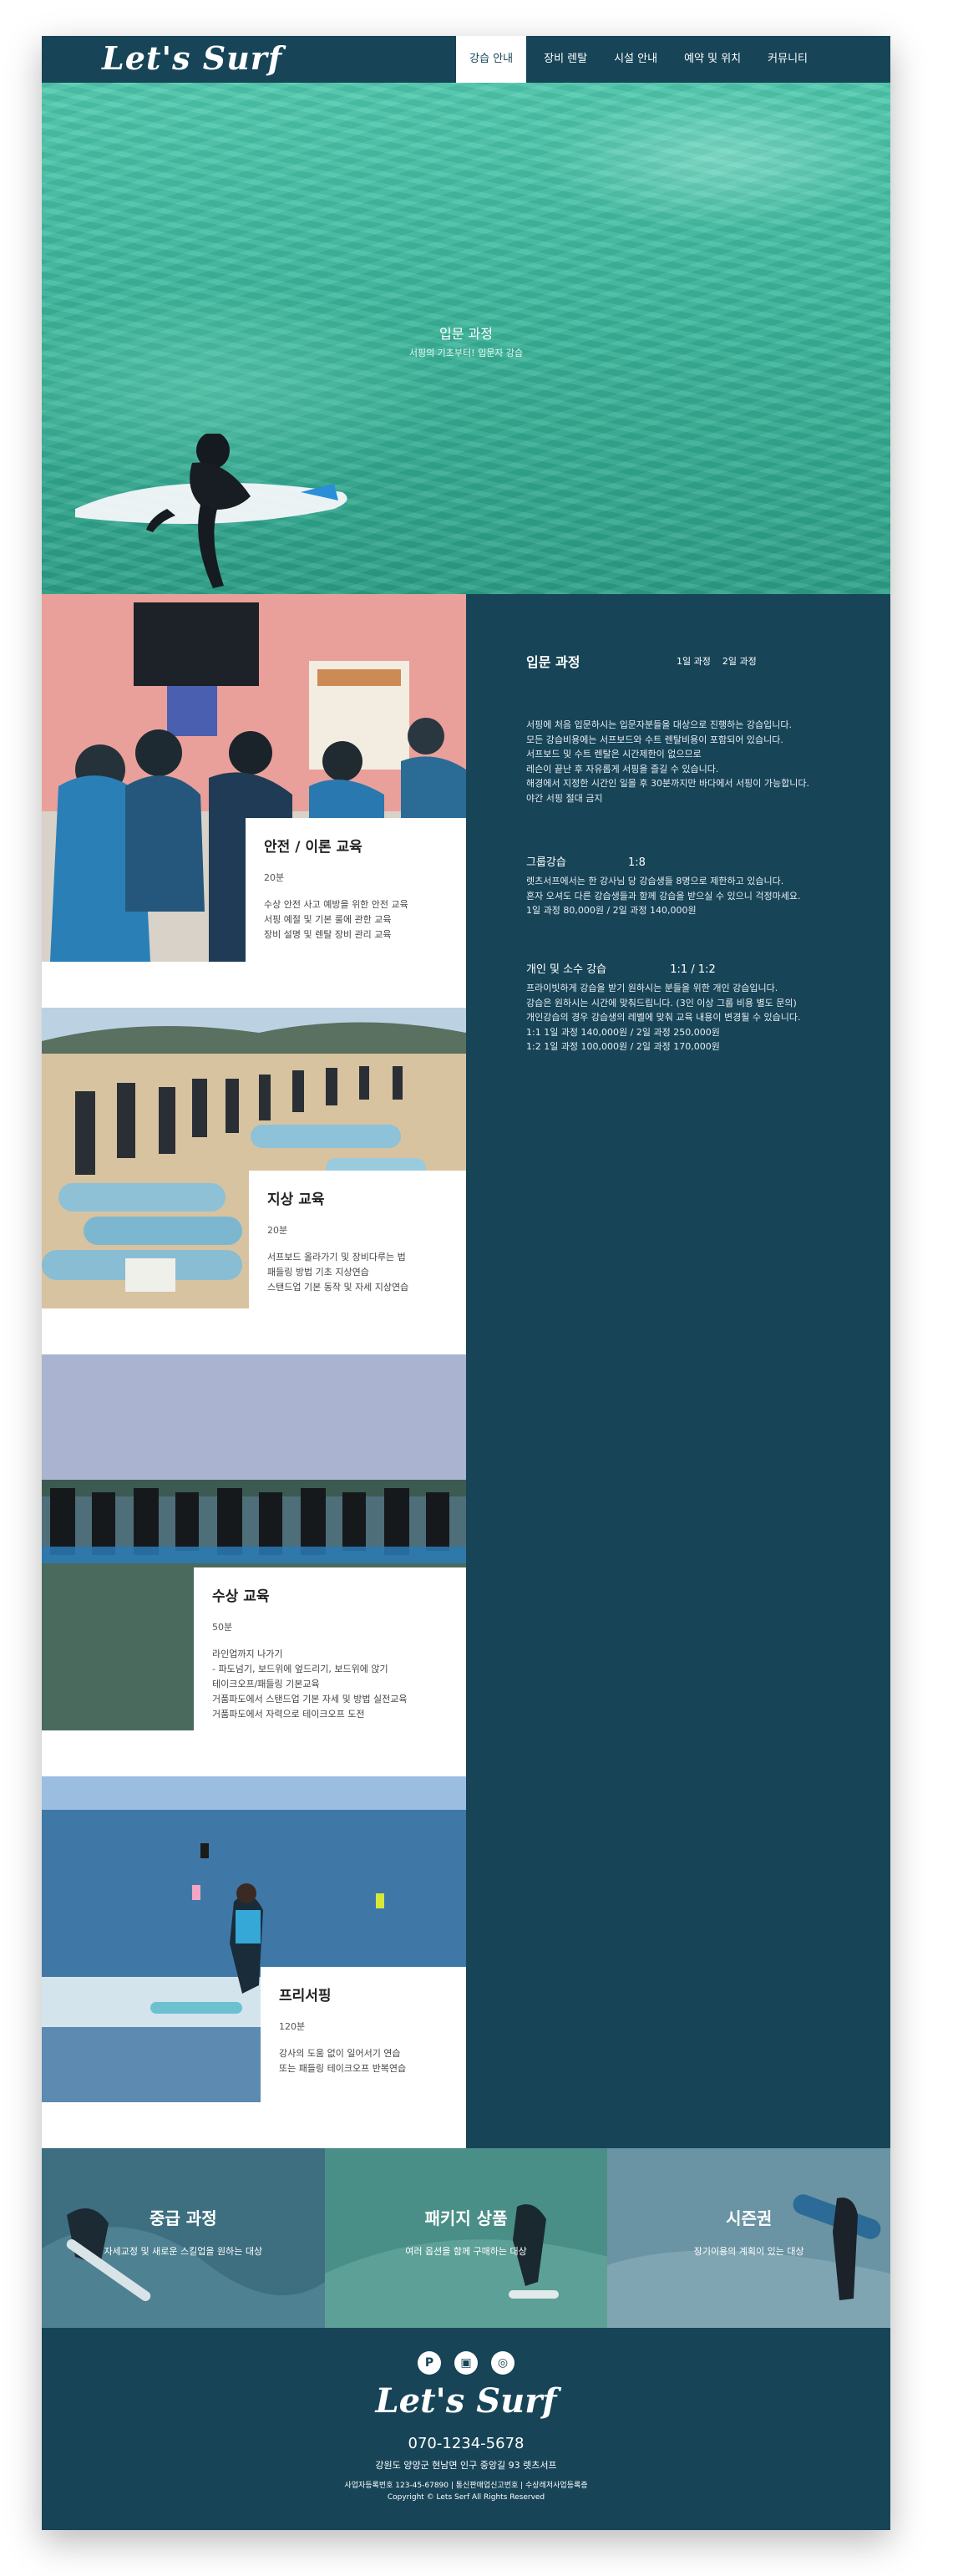  I want to click on lesson-title: 프리서핑, so click(305, 1996).